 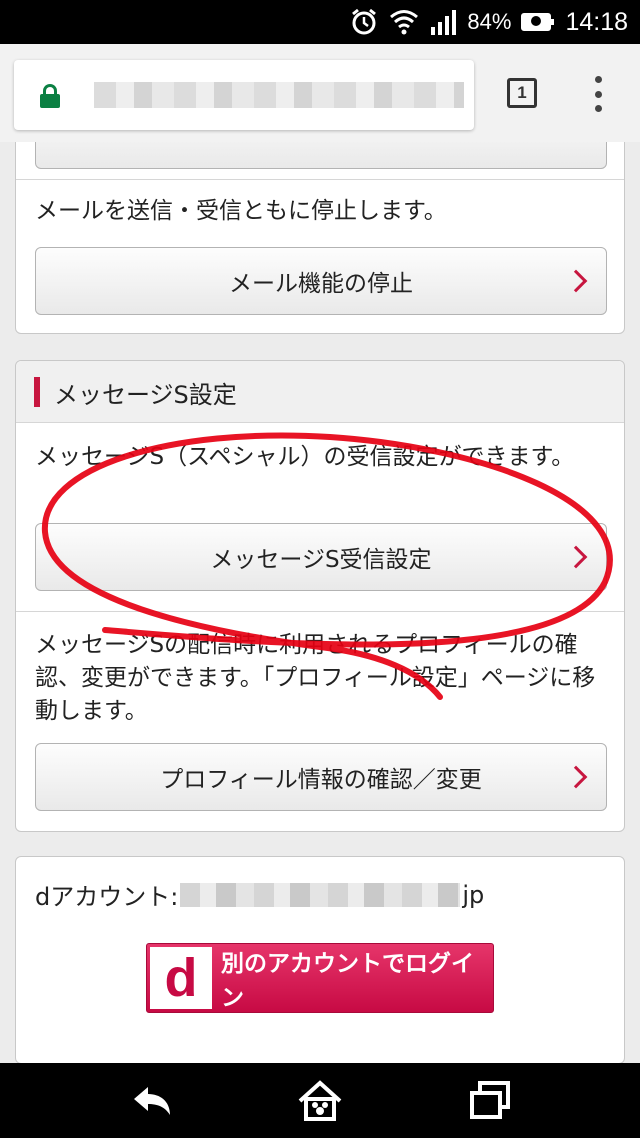 I want to click on tab-count: 1, so click(x=522, y=92).